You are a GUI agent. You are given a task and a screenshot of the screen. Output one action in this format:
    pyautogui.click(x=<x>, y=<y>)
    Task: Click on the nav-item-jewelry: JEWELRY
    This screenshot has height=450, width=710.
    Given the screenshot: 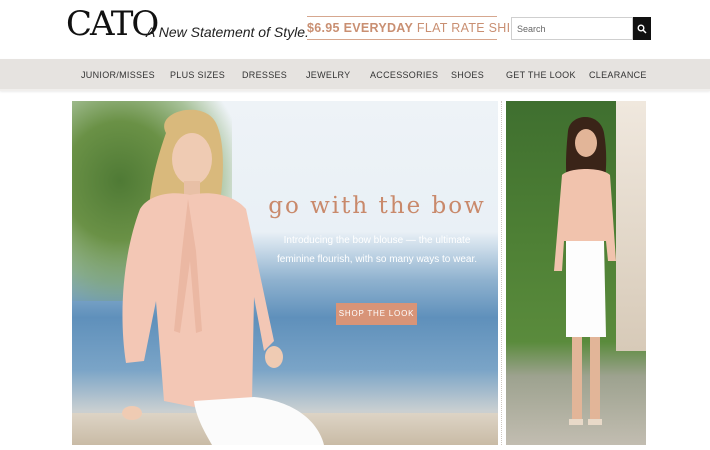 What is the action you would take?
    pyautogui.click(x=328, y=75)
    